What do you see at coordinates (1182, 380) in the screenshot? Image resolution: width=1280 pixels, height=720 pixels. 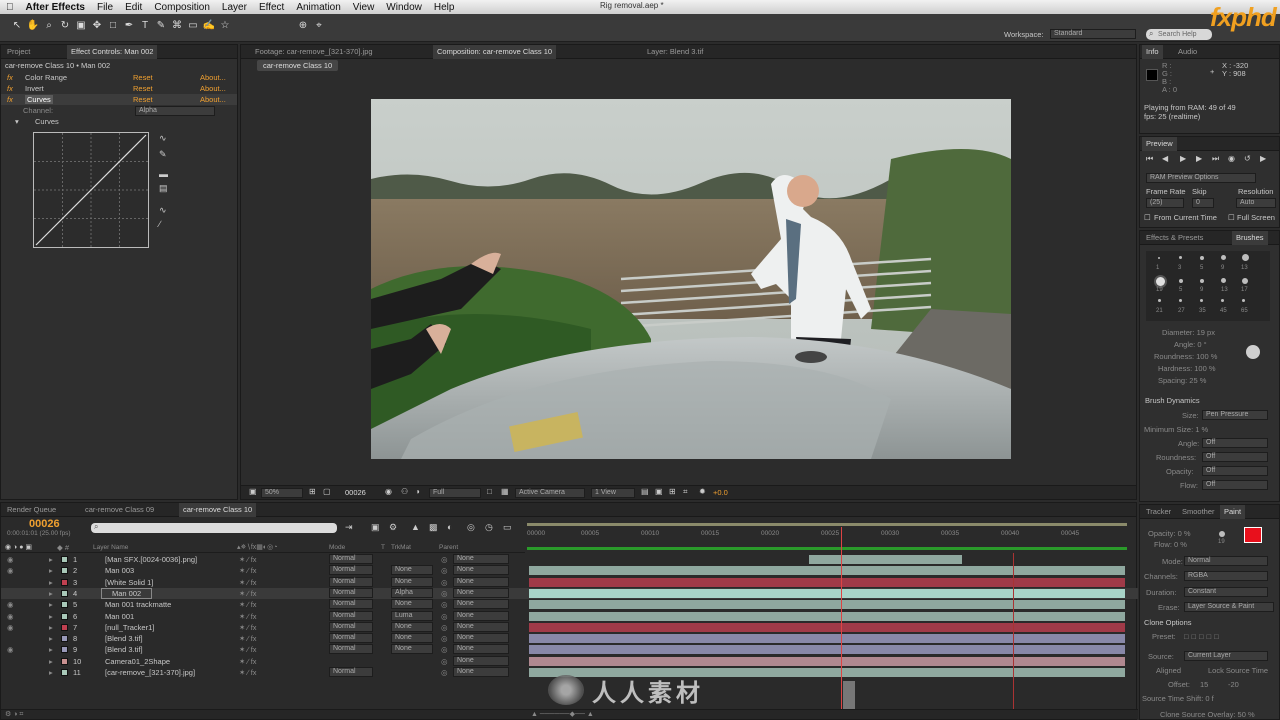 I see `spacing-value: Spacing: 25 %` at bounding box center [1182, 380].